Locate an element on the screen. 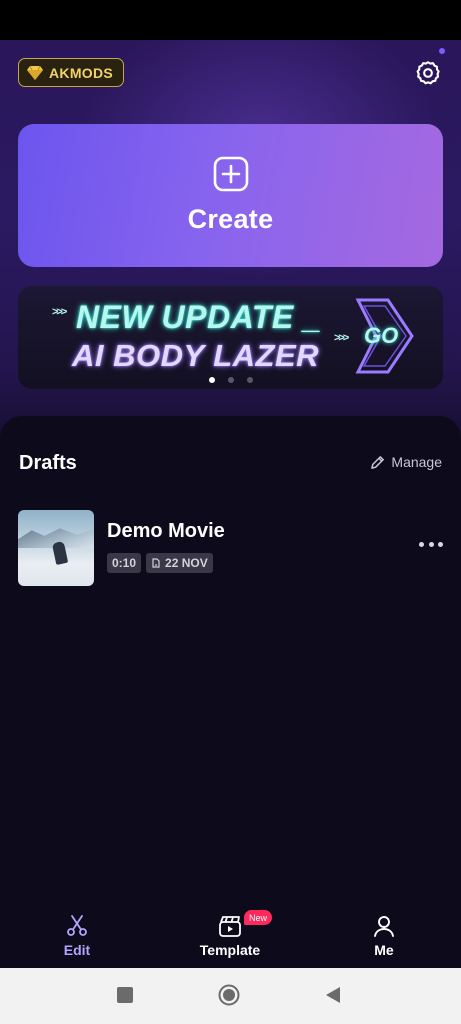 The image size is (461, 1024). recents-icon is located at coordinates (125, 995).